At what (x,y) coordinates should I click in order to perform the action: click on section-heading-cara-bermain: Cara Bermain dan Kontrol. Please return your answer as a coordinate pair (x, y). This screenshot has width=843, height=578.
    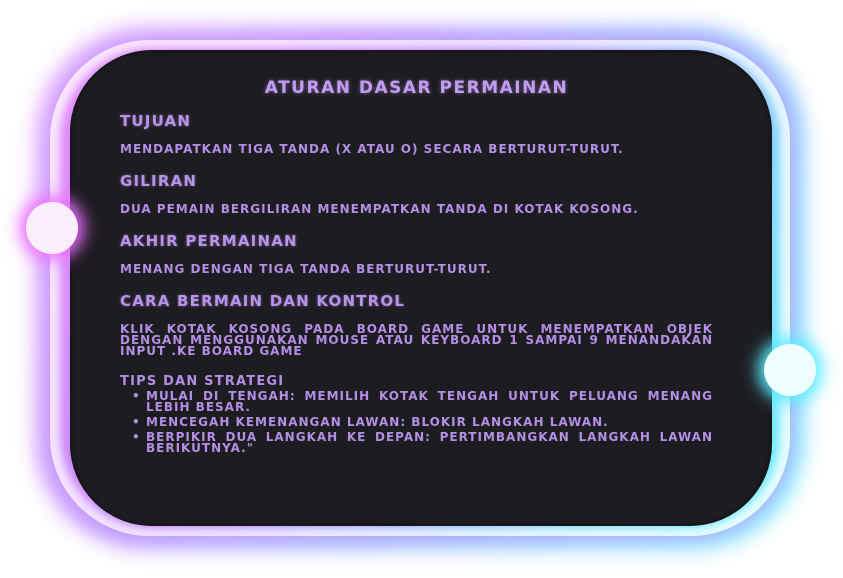
    Looking at the image, I should click on (263, 301).